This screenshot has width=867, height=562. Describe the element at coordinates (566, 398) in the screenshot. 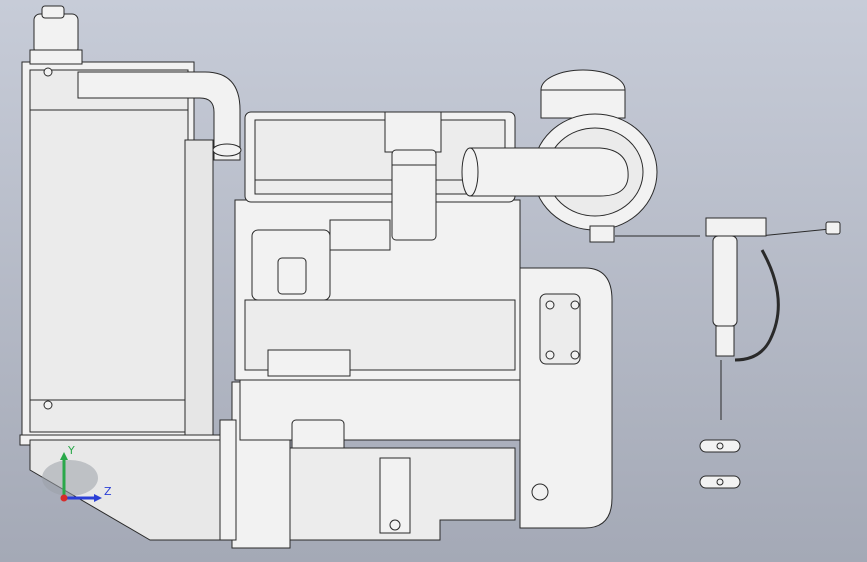

I see `flywheel-housing` at that location.